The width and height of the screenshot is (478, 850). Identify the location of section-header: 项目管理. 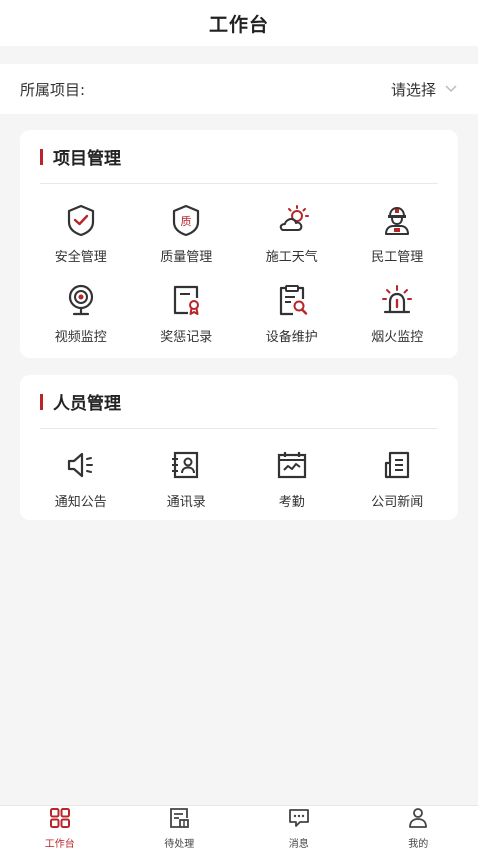
(239, 157).